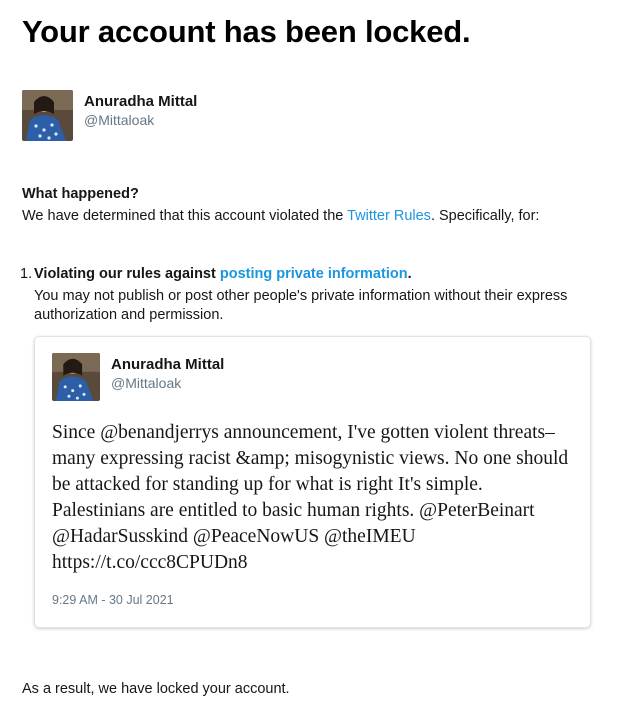 The height and width of the screenshot is (711, 642). I want to click on account-handle: @Mittaloak, so click(119, 120).